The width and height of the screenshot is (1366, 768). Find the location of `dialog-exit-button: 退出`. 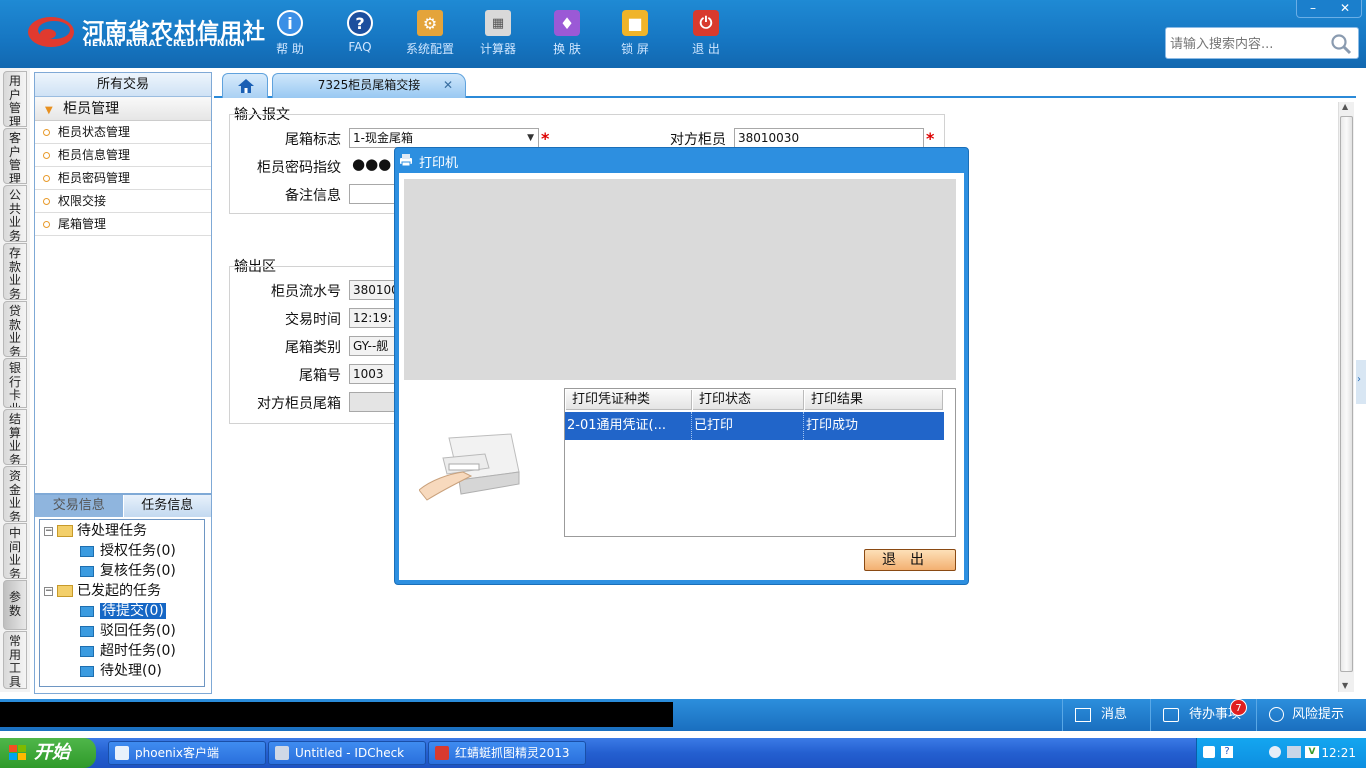

dialog-exit-button: 退出 is located at coordinates (910, 560).